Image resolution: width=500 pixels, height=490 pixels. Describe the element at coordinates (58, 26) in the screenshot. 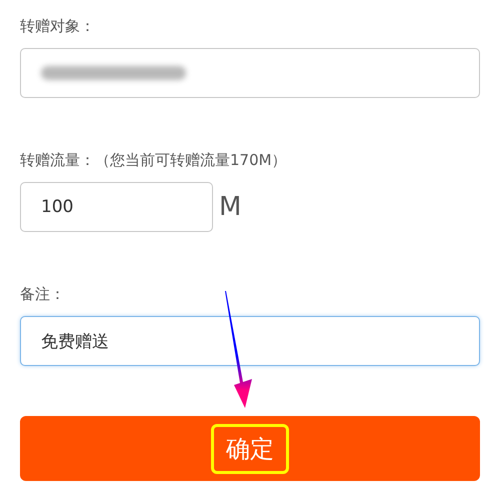

I see `field-label: 转赠对象：` at that location.